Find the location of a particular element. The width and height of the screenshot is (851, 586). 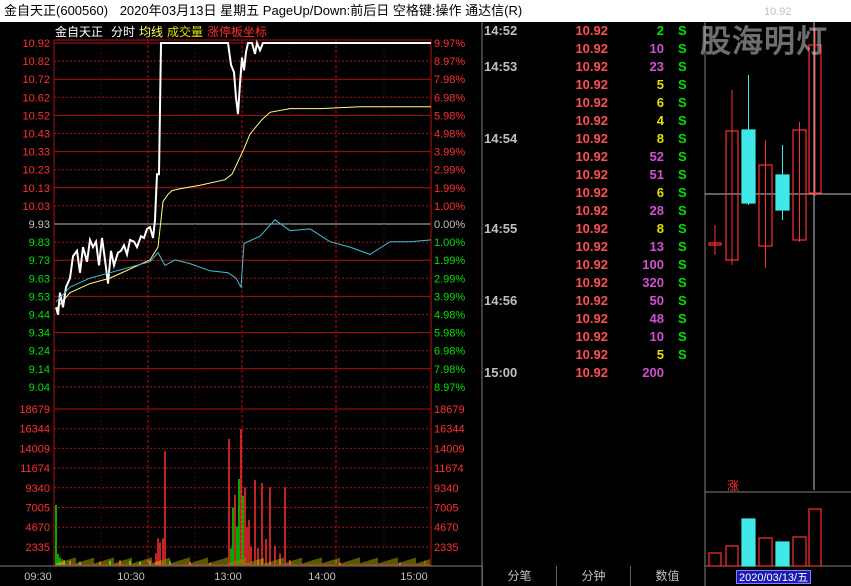

tick-row: 10.92 52 S is located at coordinates (593, 157).